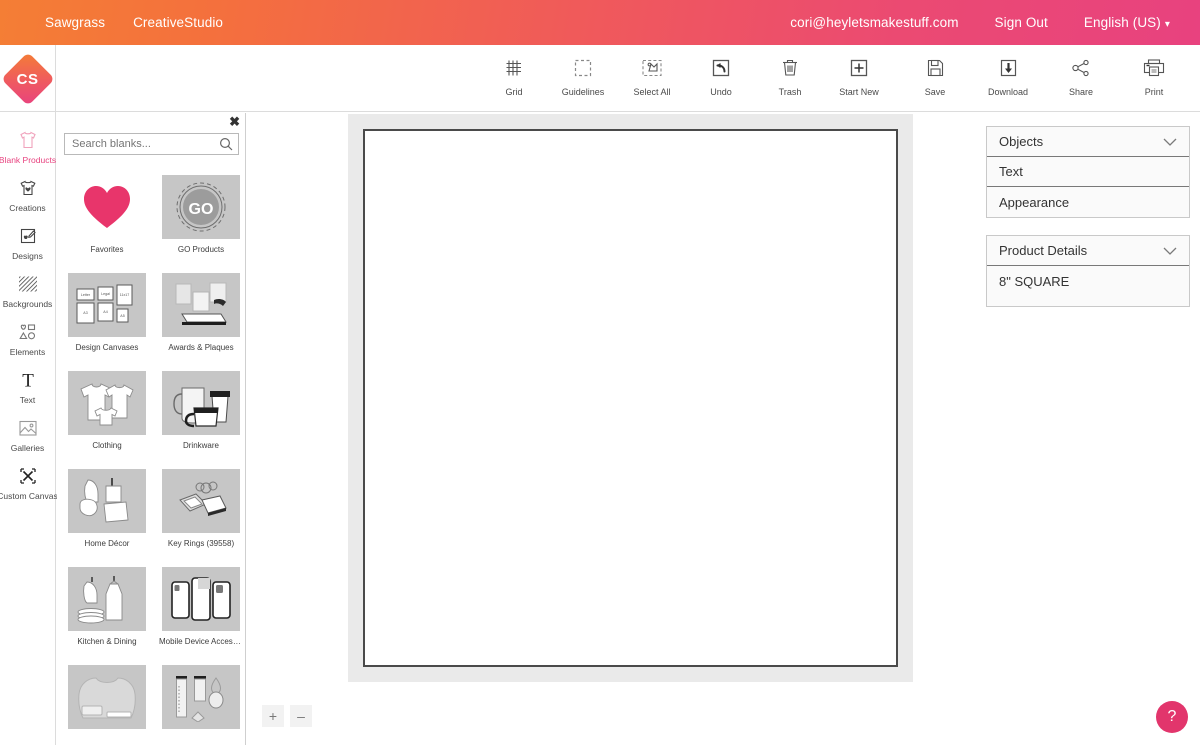  I want to click on objects-label: Objects, so click(1021, 141).